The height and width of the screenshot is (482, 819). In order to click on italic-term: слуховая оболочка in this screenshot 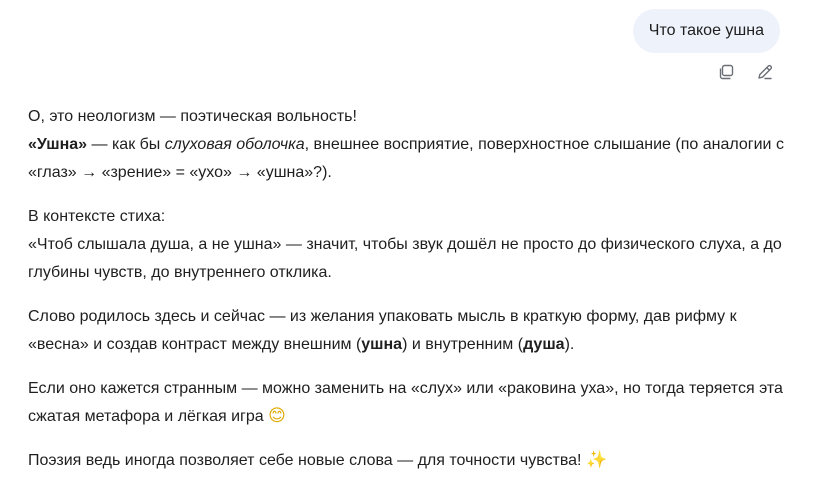, I will do `click(234, 144)`.